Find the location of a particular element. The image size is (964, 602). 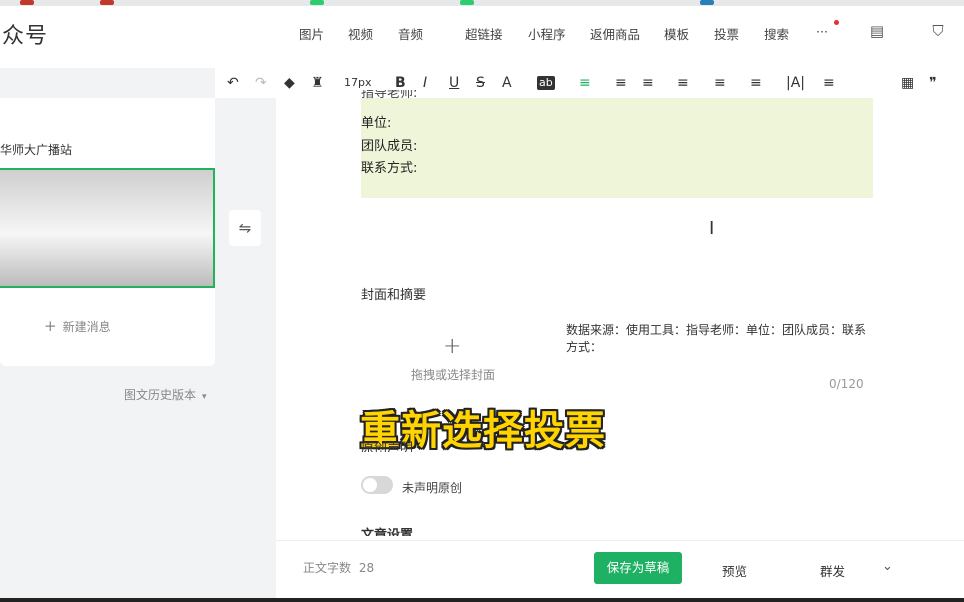

format-painter-icon: ◆ is located at coordinates (289, 83).